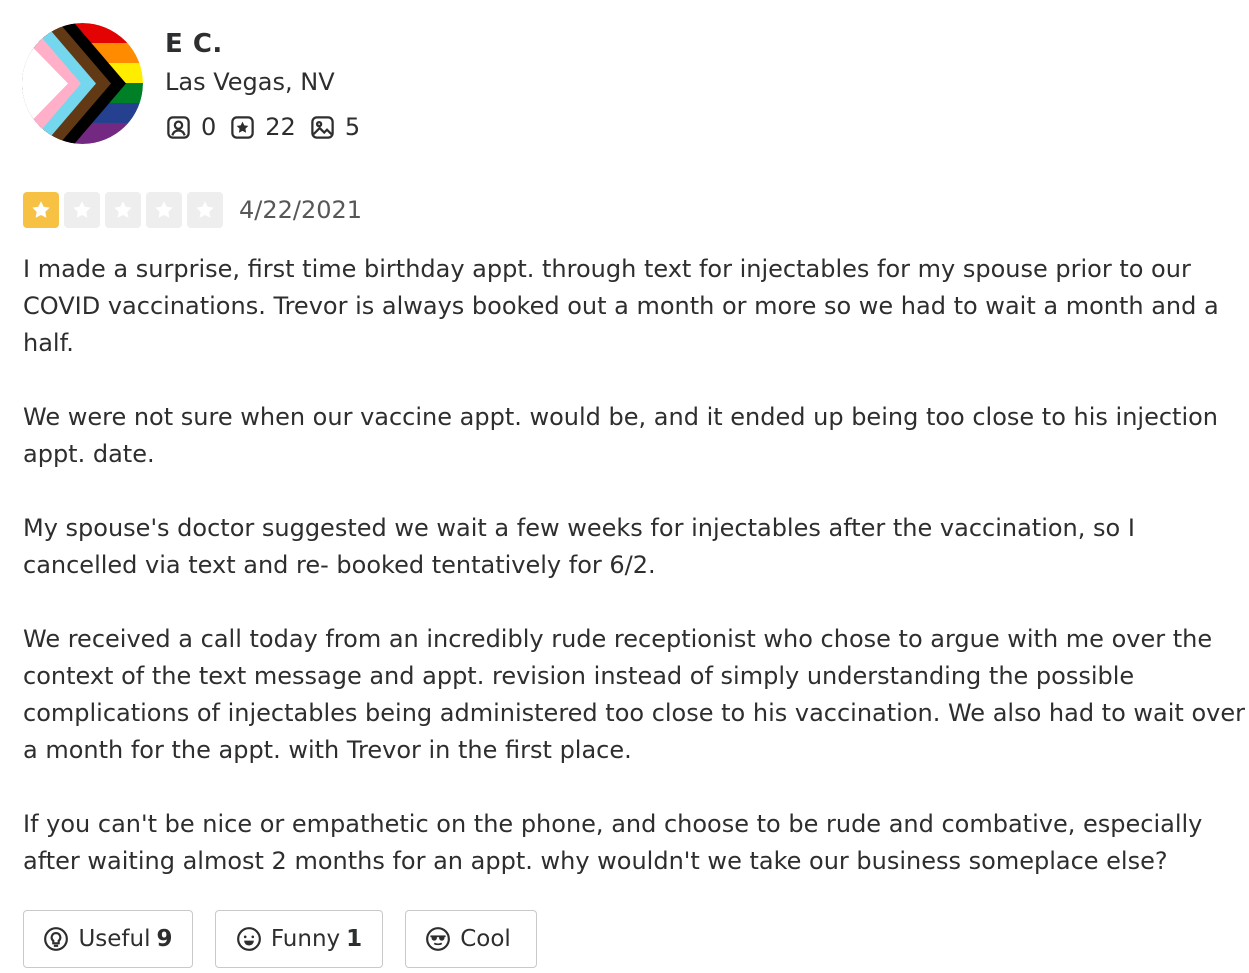 The width and height of the screenshot is (1249, 973). Describe the element at coordinates (56, 939) in the screenshot. I see `lightbulb-icon` at that location.